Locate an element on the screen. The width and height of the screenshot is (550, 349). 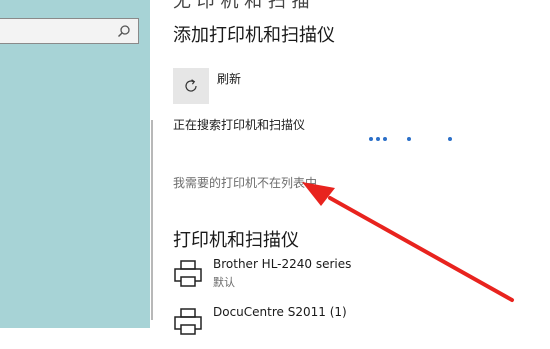
add-printers-section-title: 添加打印机和扫描仪 is located at coordinates (254, 35).